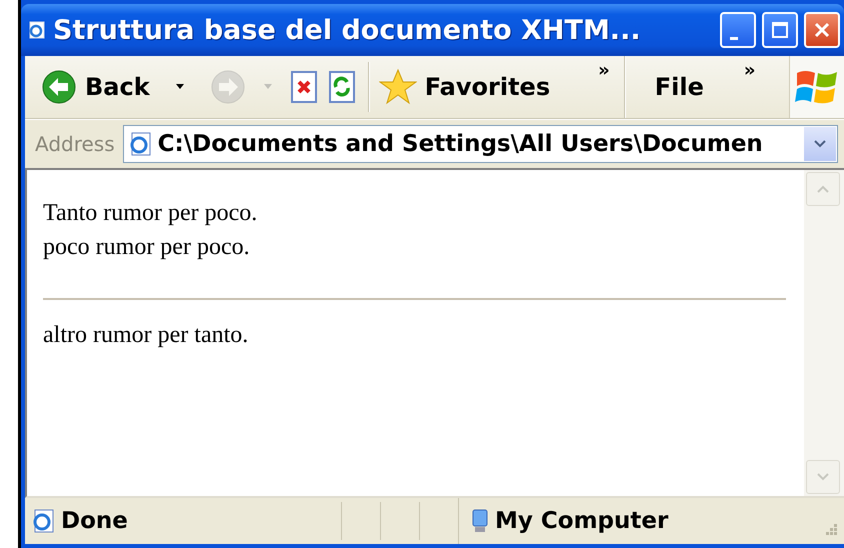 This screenshot has width=844, height=548. What do you see at coordinates (94, 521) in the screenshot?
I see `status-text: Done` at bounding box center [94, 521].